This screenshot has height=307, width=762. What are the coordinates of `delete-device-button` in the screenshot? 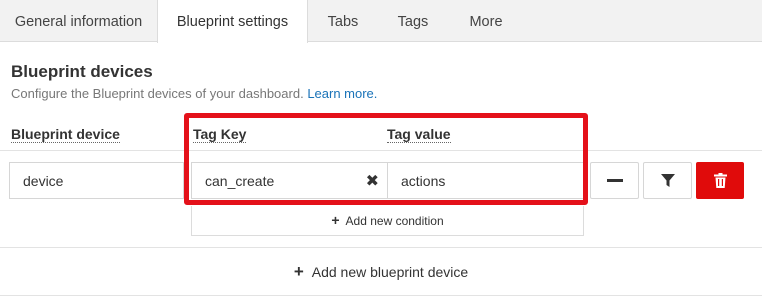 It's located at (720, 180).